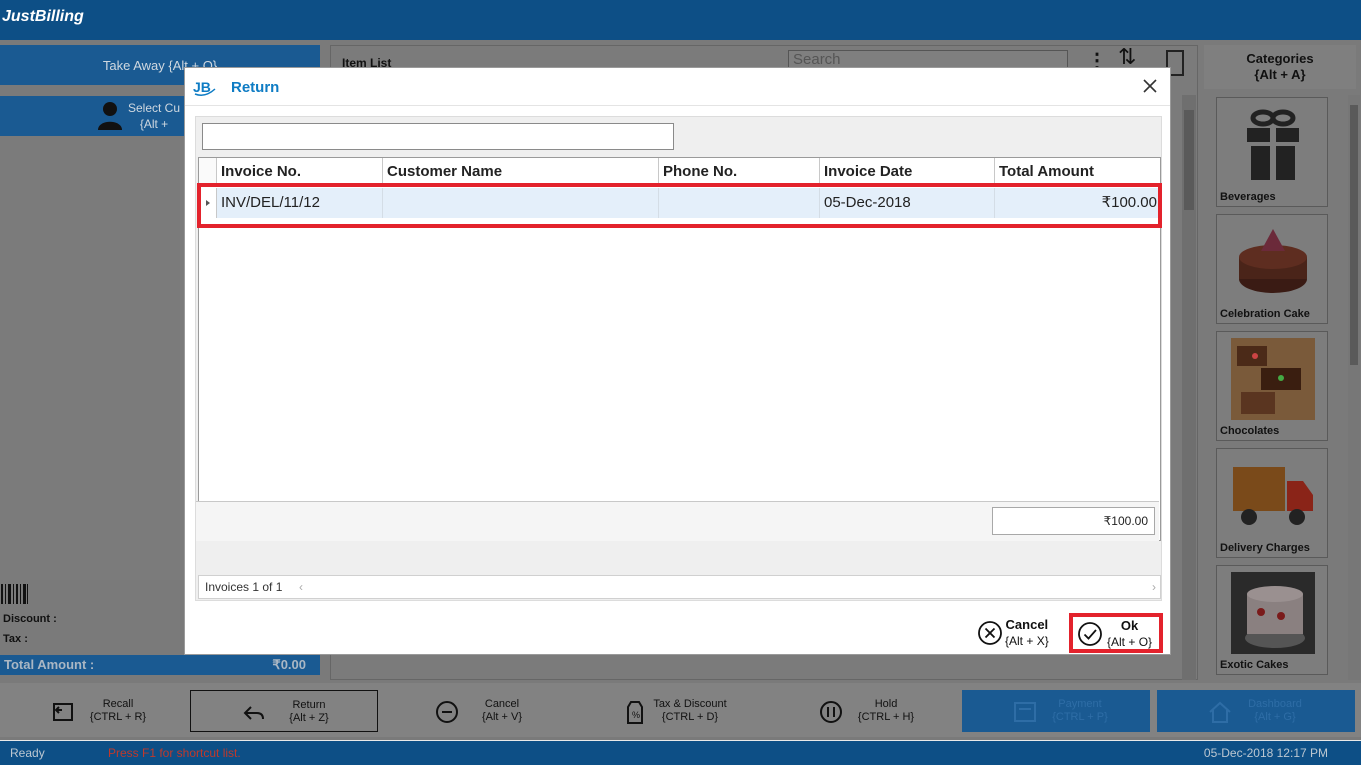 The height and width of the screenshot is (765, 1361). What do you see at coordinates (739, 171) in the screenshot?
I see `column-header-phone-no: Phone No.` at bounding box center [739, 171].